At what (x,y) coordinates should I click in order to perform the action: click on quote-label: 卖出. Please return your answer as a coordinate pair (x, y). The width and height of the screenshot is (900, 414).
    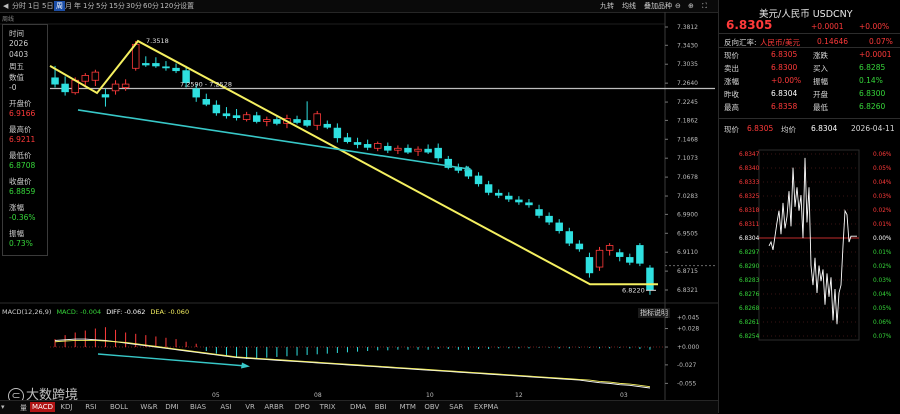
    Looking at the image, I should click on (731, 68).